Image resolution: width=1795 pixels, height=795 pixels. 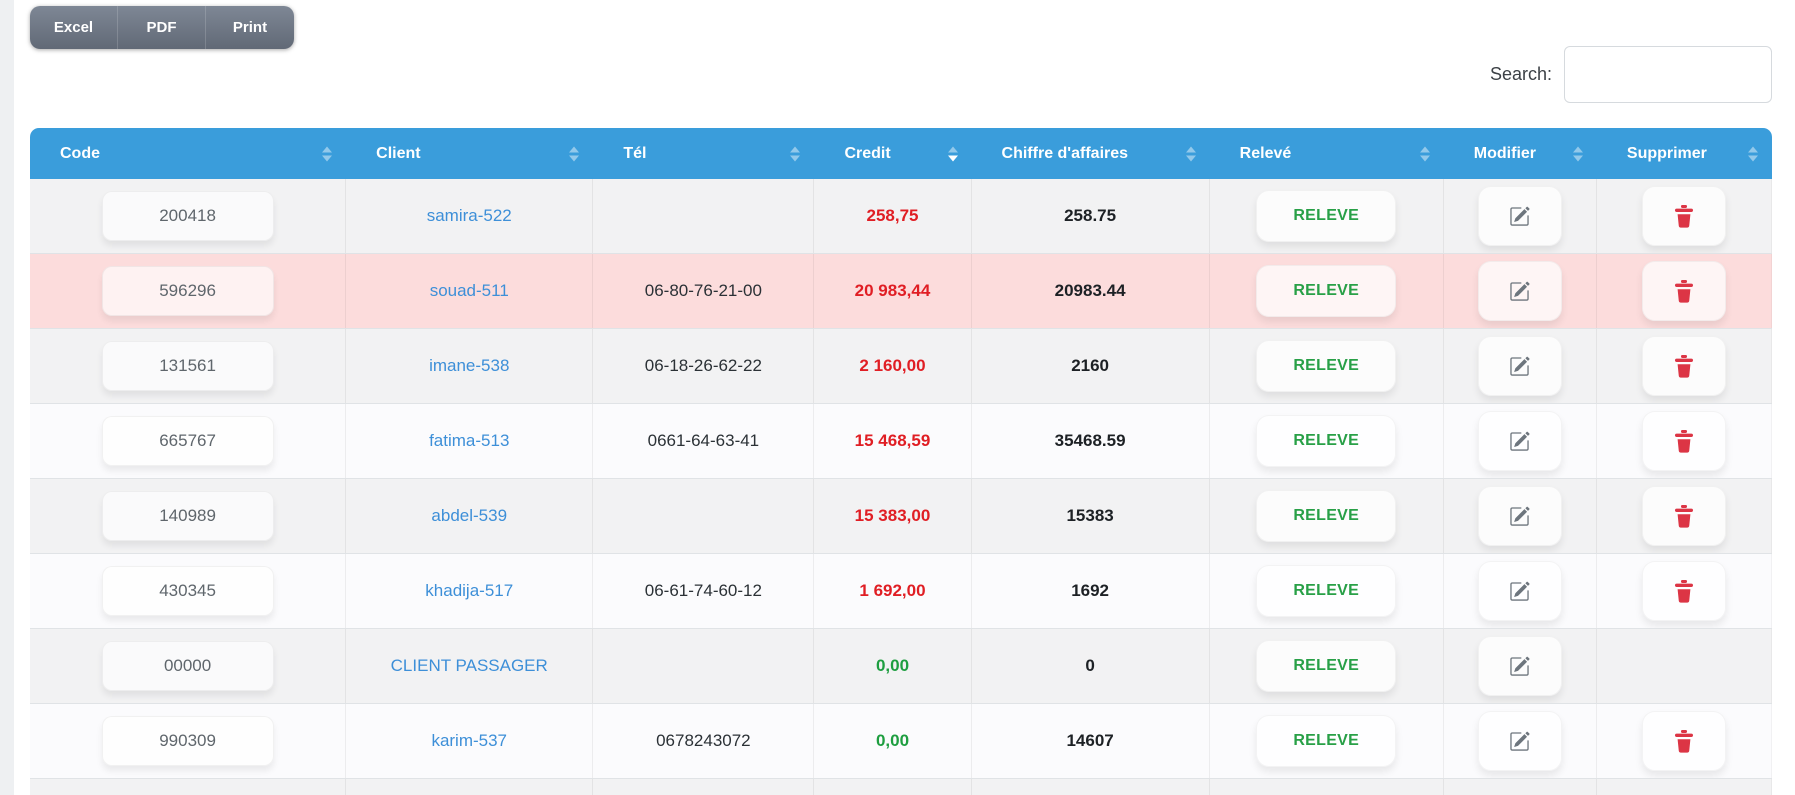 What do you see at coordinates (469, 291) in the screenshot?
I see `client-name-link: souad-511` at bounding box center [469, 291].